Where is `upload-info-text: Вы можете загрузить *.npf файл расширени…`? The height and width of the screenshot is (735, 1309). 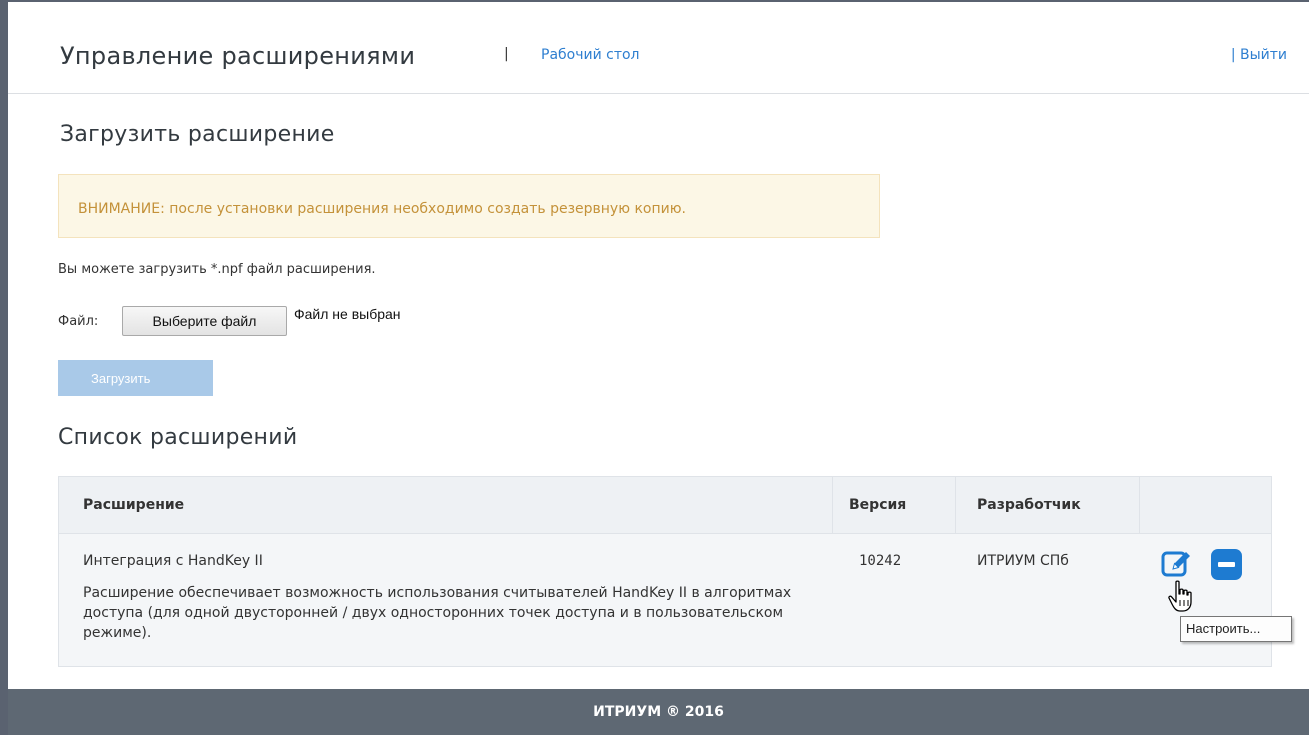 upload-info-text: Вы можете загрузить *.npf файл расширени… is located at coordinates (217, 269).